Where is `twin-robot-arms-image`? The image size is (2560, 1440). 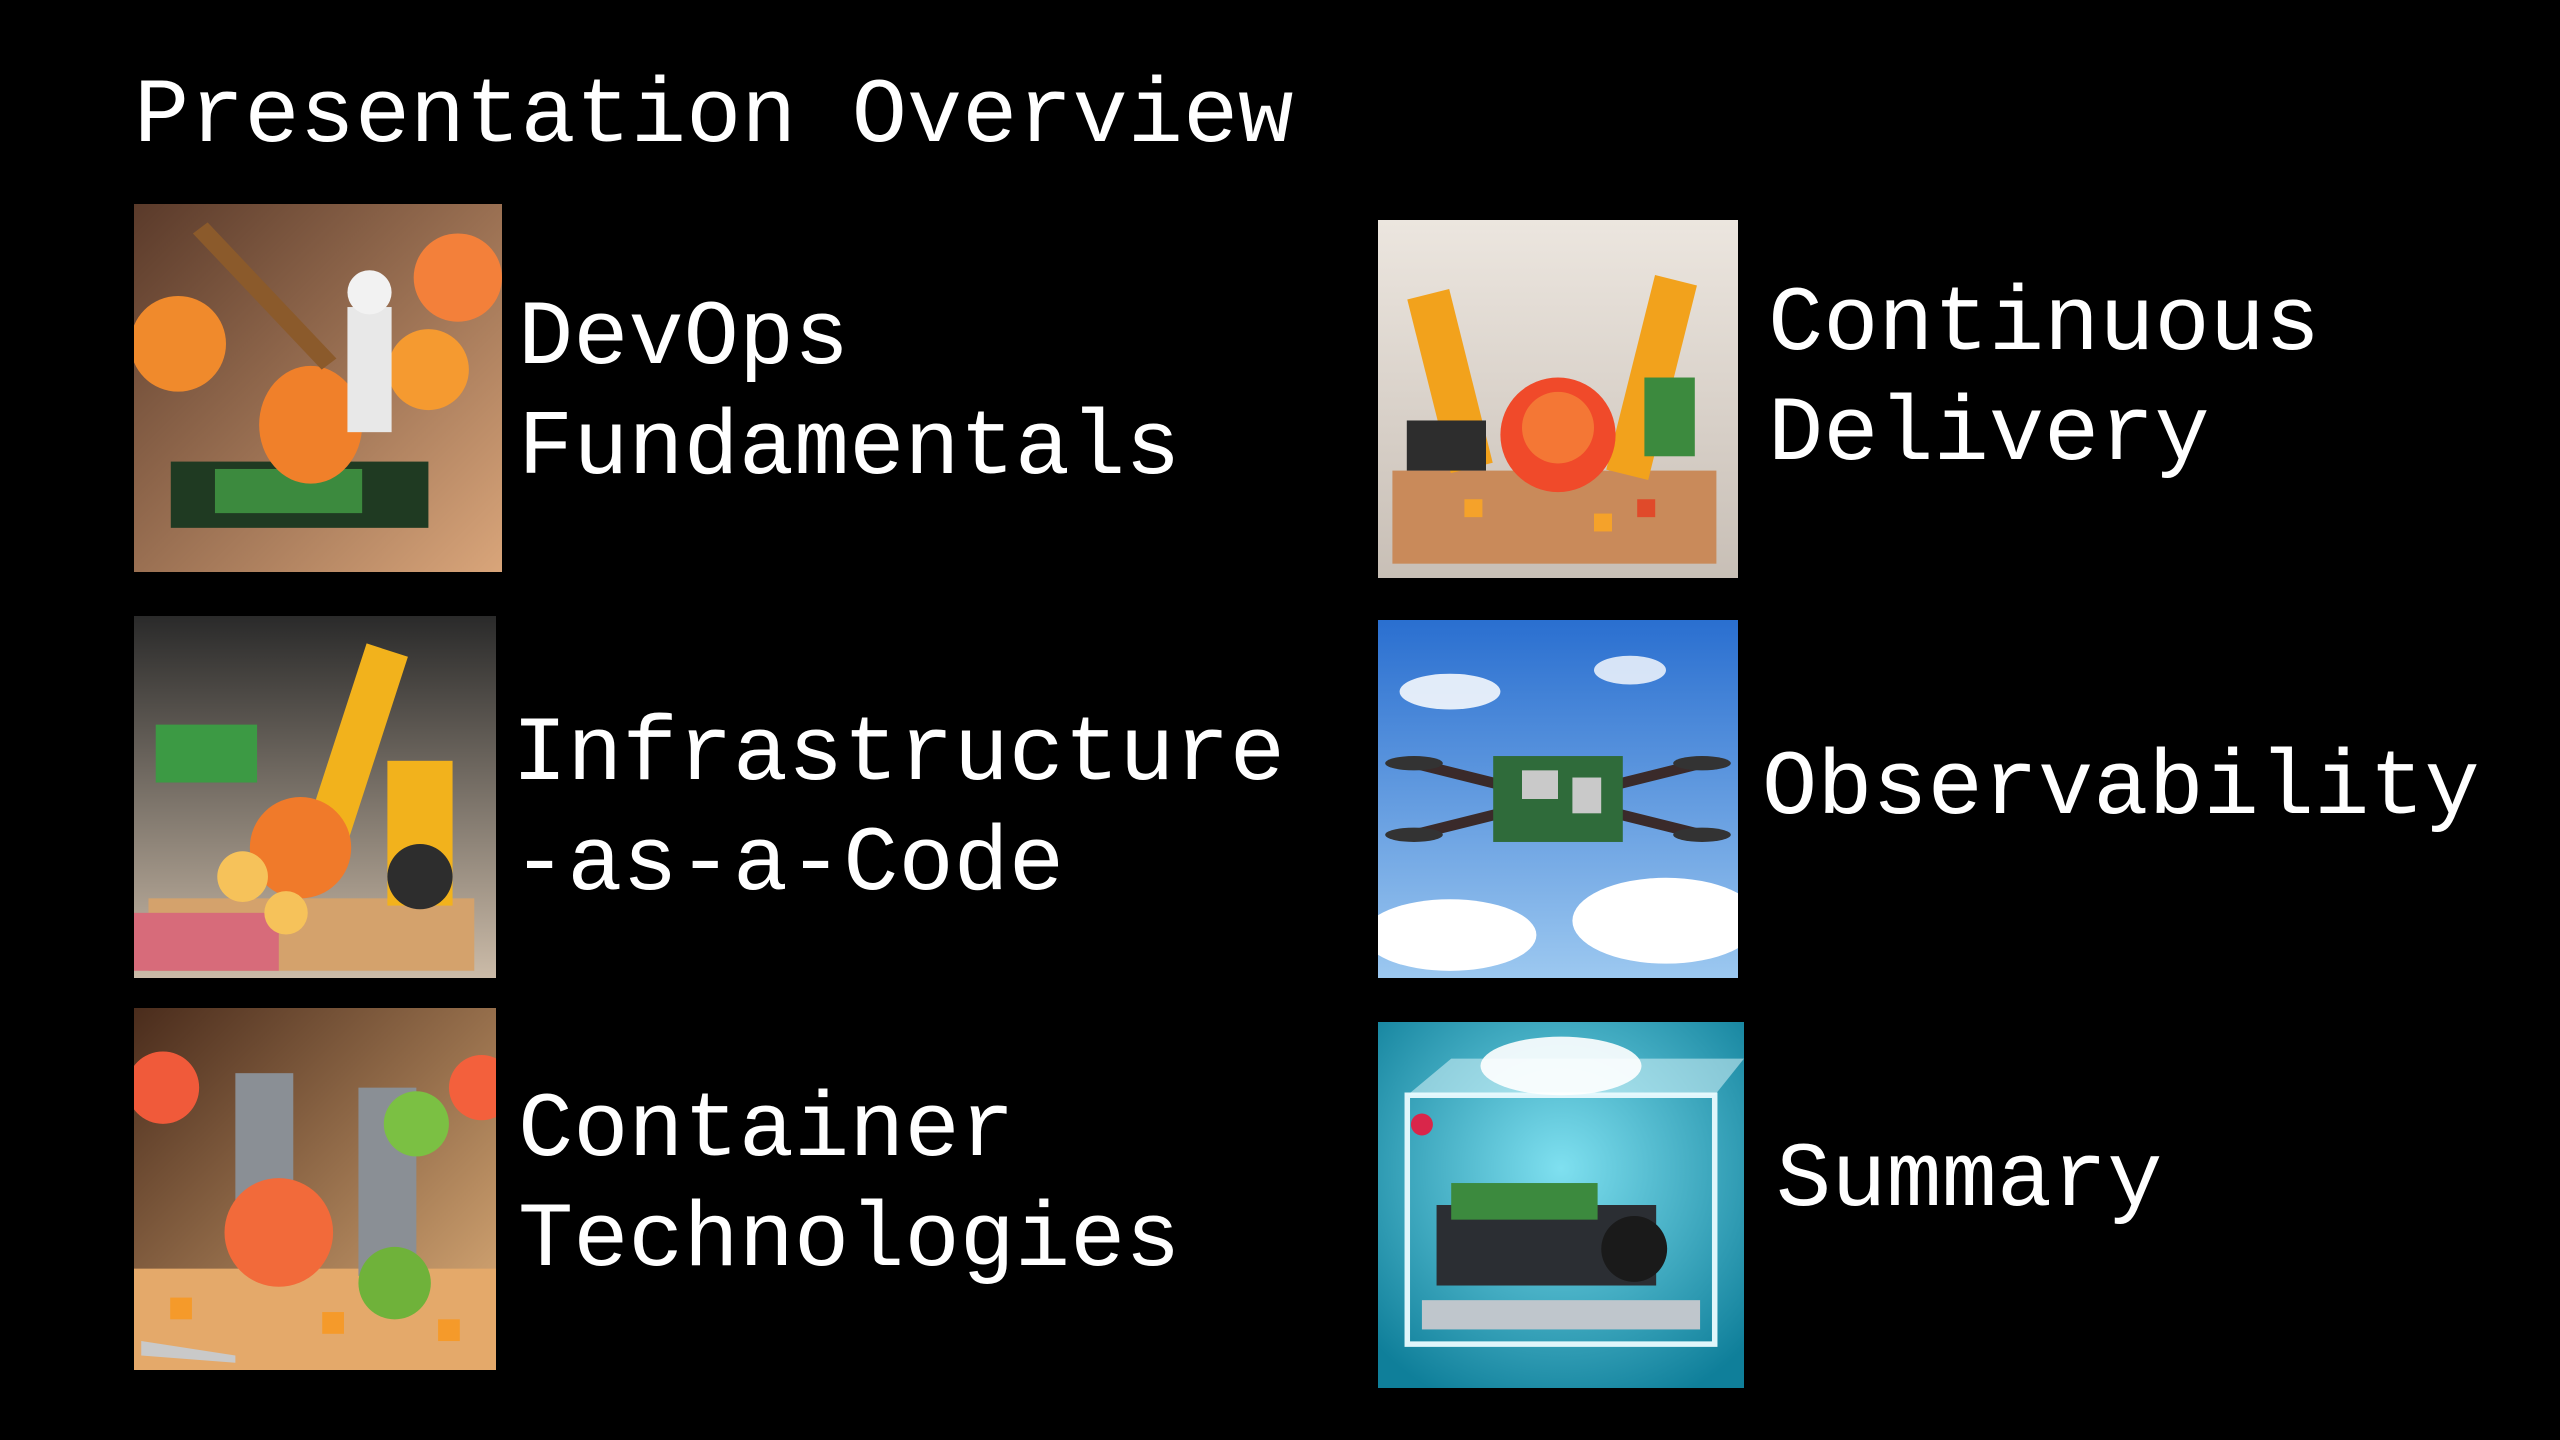 twin-robot-arms-image is located at coordinates (1558, 399).